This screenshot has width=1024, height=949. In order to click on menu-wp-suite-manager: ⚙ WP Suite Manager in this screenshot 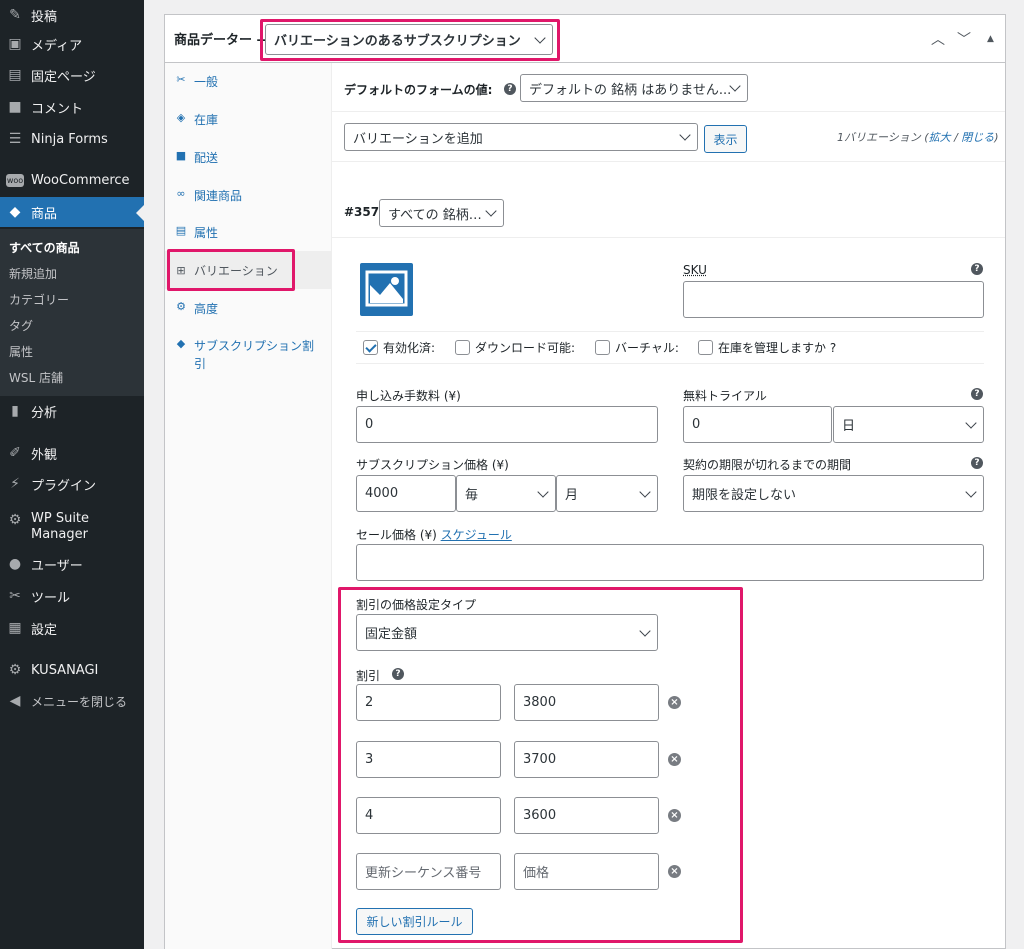, I will do `click(72, 527)`.